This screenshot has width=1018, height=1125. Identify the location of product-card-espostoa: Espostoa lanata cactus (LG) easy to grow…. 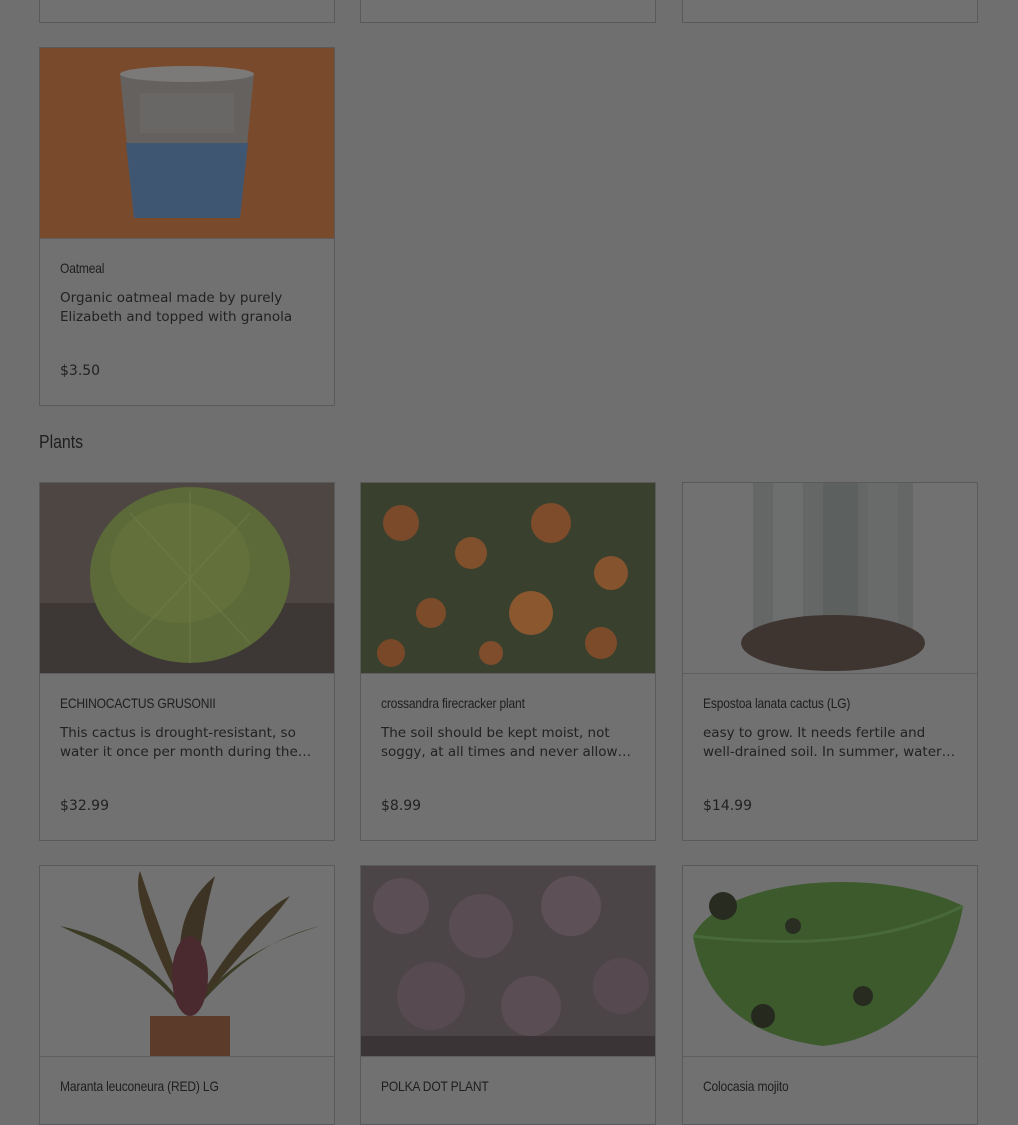
(830, 661).